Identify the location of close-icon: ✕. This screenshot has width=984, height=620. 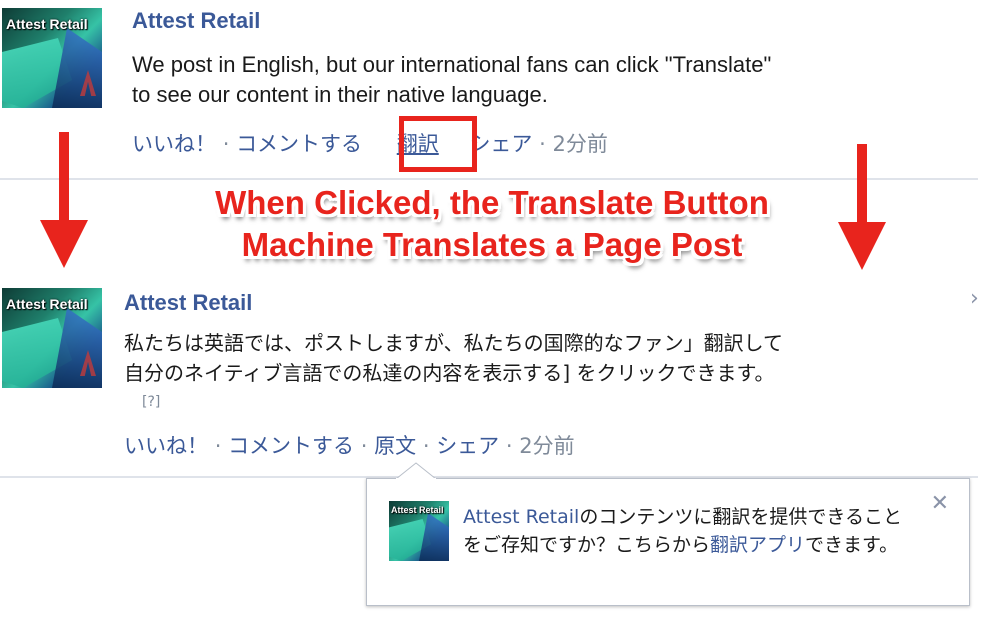
(940, 503).